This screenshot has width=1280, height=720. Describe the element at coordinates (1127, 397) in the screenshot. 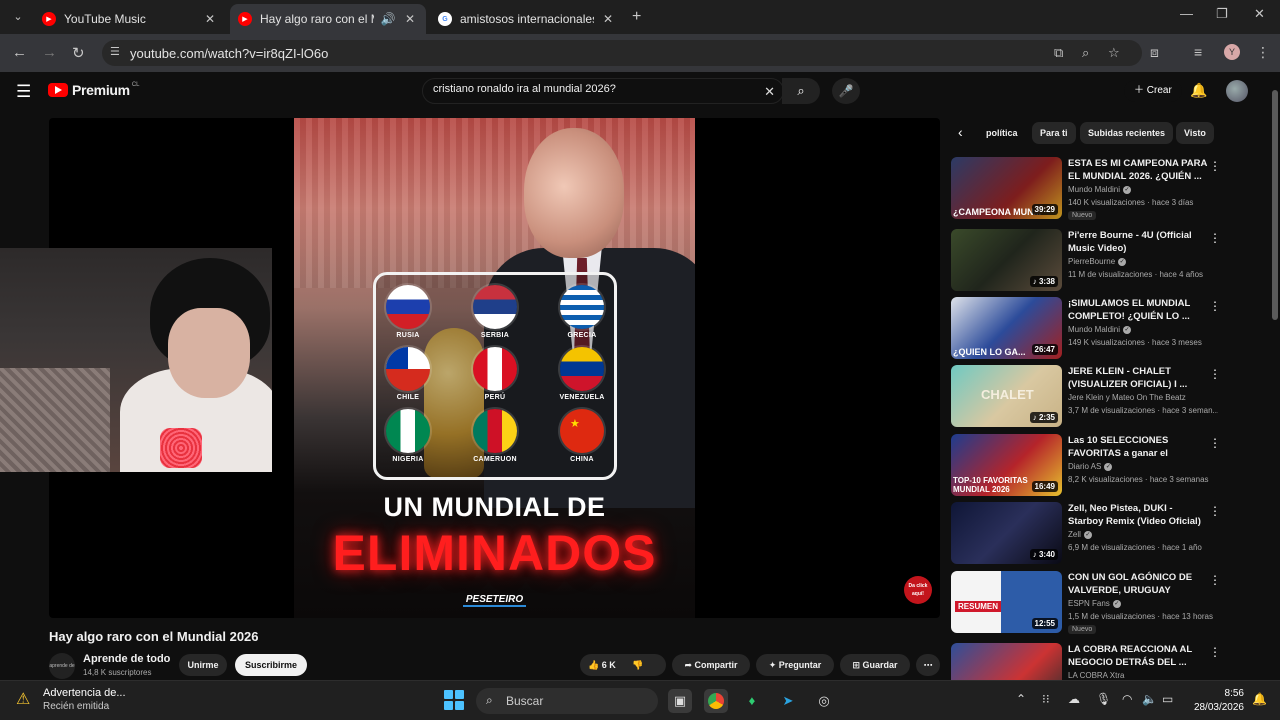

I see `recommendation-channel: Jere Klein y Mateo On The Beatz` at that location.